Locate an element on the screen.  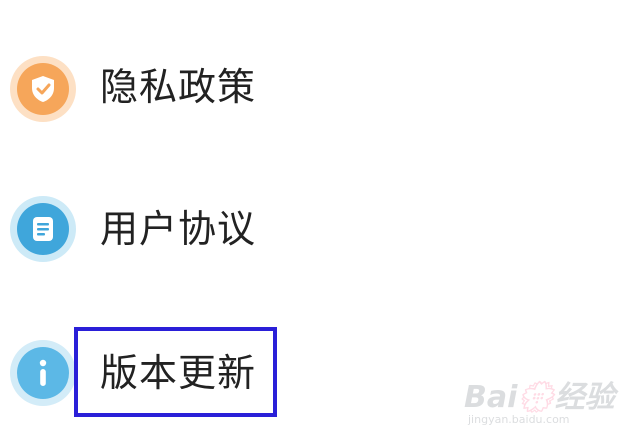
info-icon is located at coordinates (43, 373).